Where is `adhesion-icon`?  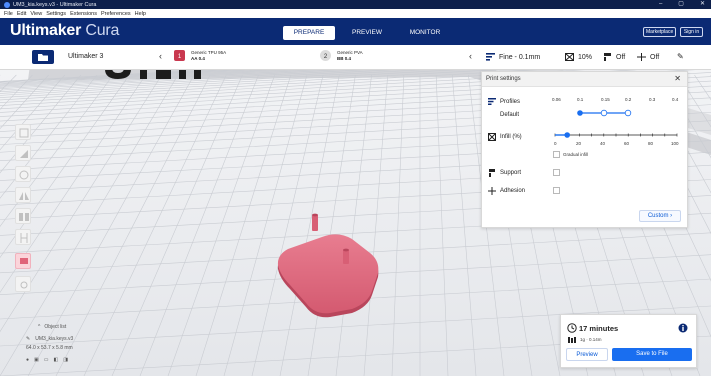
adhesion-icon is located at coordinates (641, 57).